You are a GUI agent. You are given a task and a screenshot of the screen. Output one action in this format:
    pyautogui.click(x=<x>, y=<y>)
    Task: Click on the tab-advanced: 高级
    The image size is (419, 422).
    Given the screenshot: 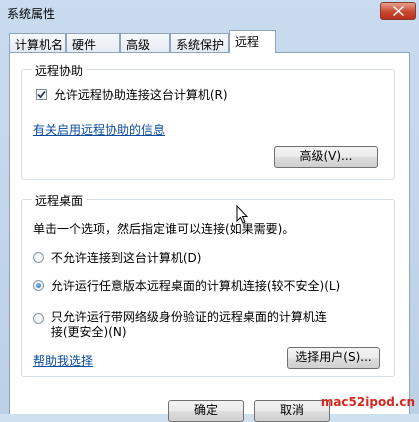 What is the action you would take?
    pyautogui.click(x=145, y=42)
    